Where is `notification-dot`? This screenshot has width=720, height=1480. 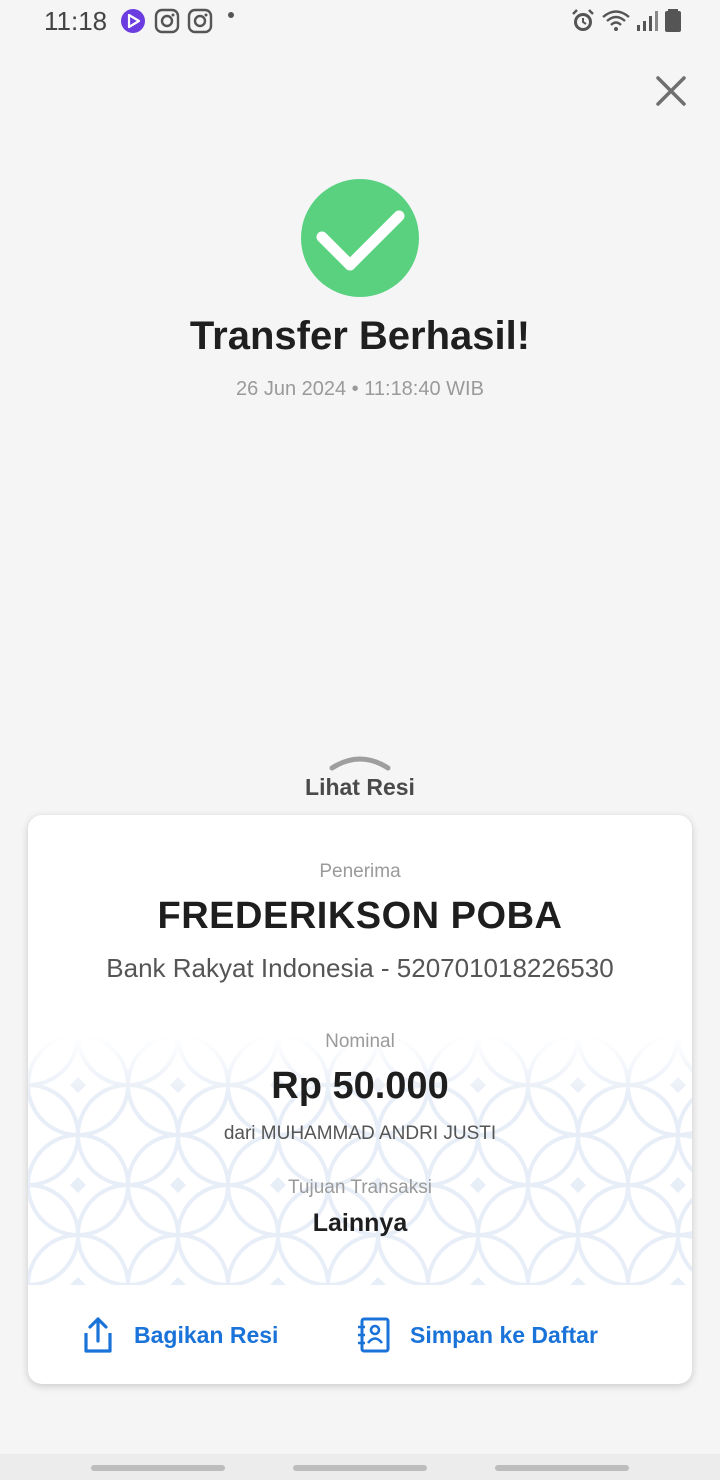 notification-dot is located at coordinates (231, 15).